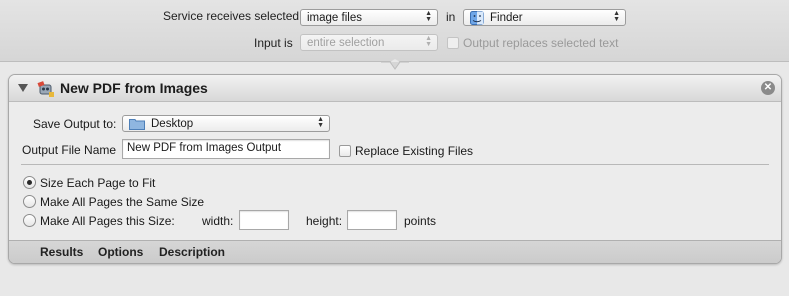 This screenshot has width=789, height=296. Describe the element at coordinates (107, 221) in the screenshot. I see `option-label: Make All Pages this Size:` at that location.